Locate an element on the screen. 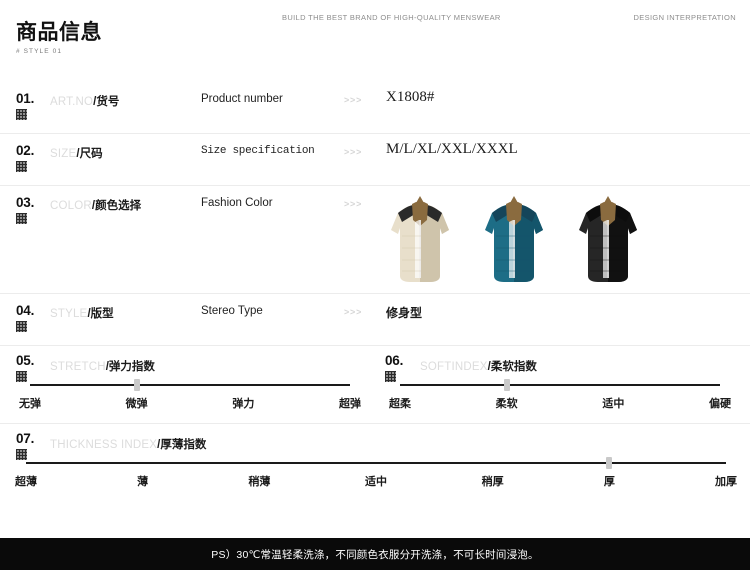 The width and height of the screenshot is (750, 570). row-description-style: Stereo Type is located at coordinates (232, 311).